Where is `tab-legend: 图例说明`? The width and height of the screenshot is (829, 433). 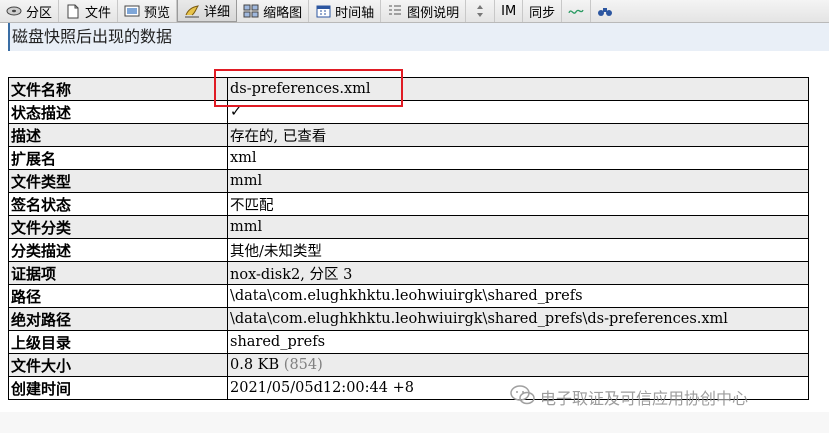 tab-legend: 图例说明 is located at coordinates (424, 11).